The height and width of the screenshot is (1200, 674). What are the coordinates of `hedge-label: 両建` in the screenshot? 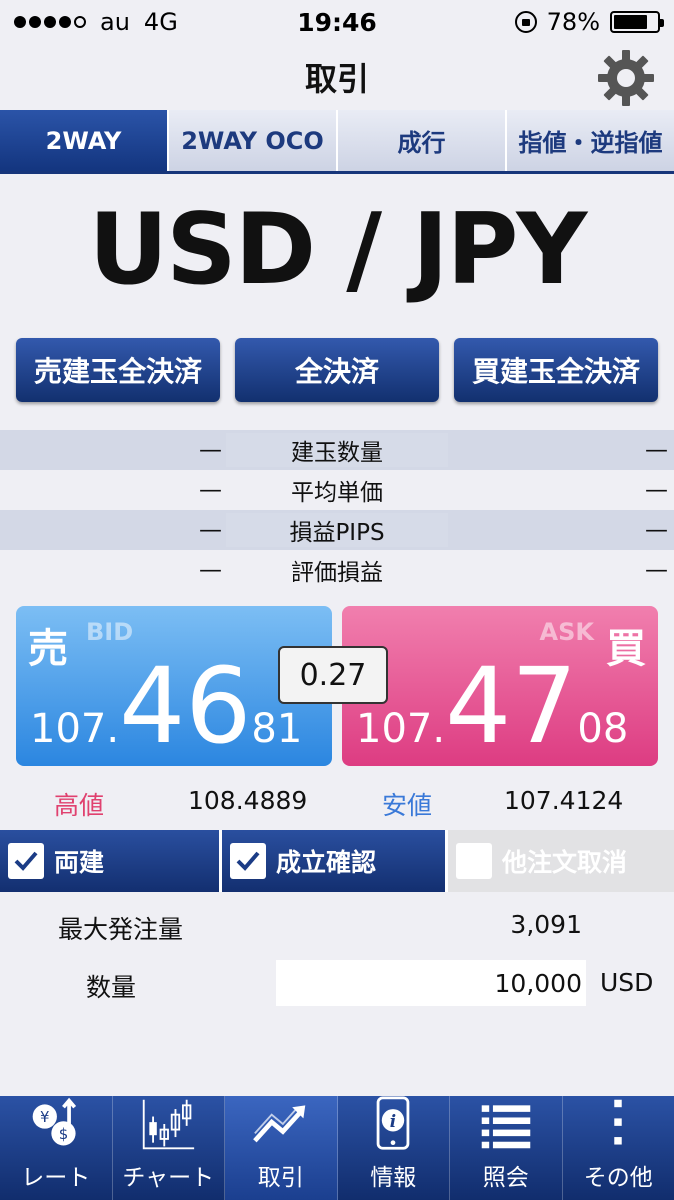 It's located at (79, 862).